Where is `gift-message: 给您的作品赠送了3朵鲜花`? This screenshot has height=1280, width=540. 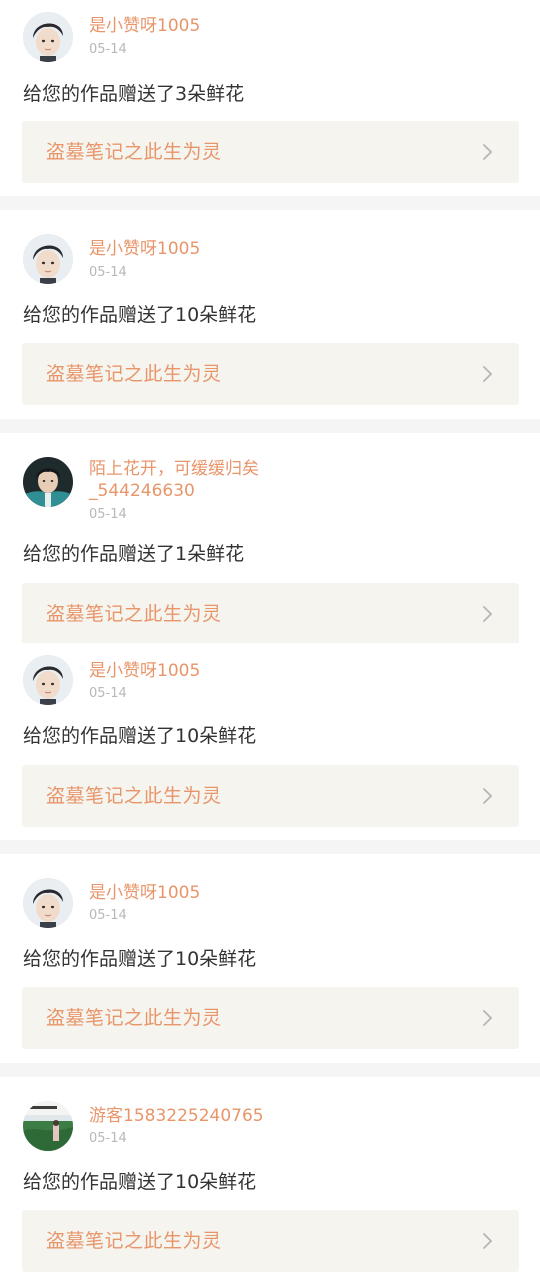
gift-message: 给您的作品赠送了3朵鲜花 is located at coordinates (134, 94).